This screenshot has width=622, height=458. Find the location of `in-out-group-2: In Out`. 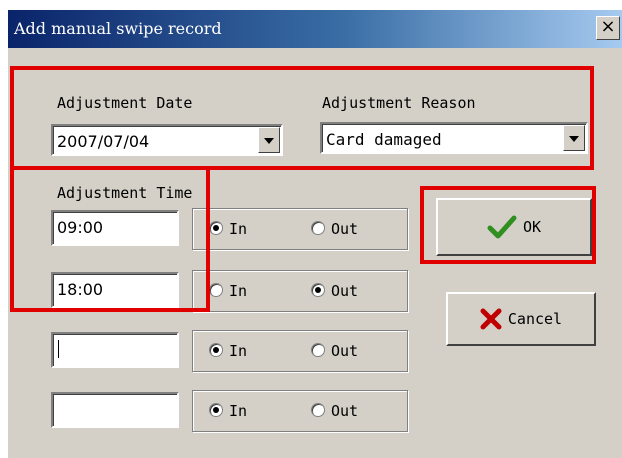

in-out-group-2: In Out is located at coordinates (300, 291).